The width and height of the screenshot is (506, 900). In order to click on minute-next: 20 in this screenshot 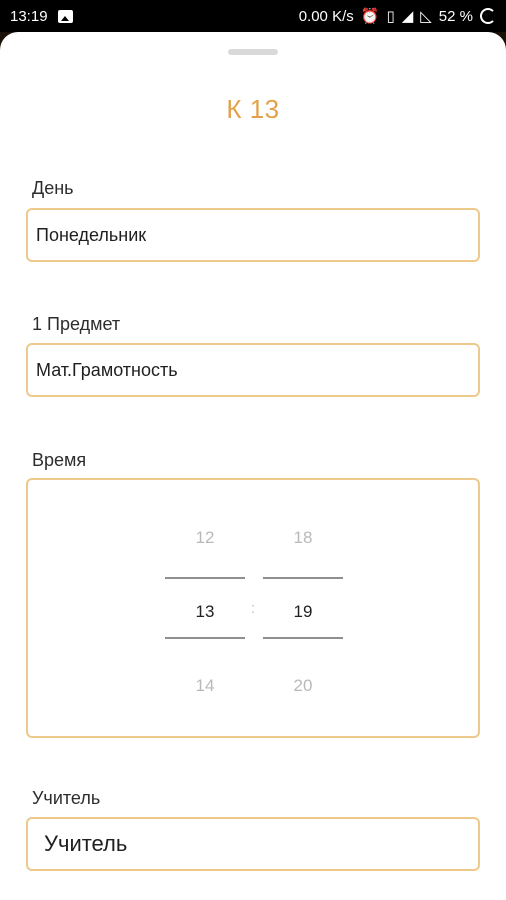, I will do `click(303, 686)`.